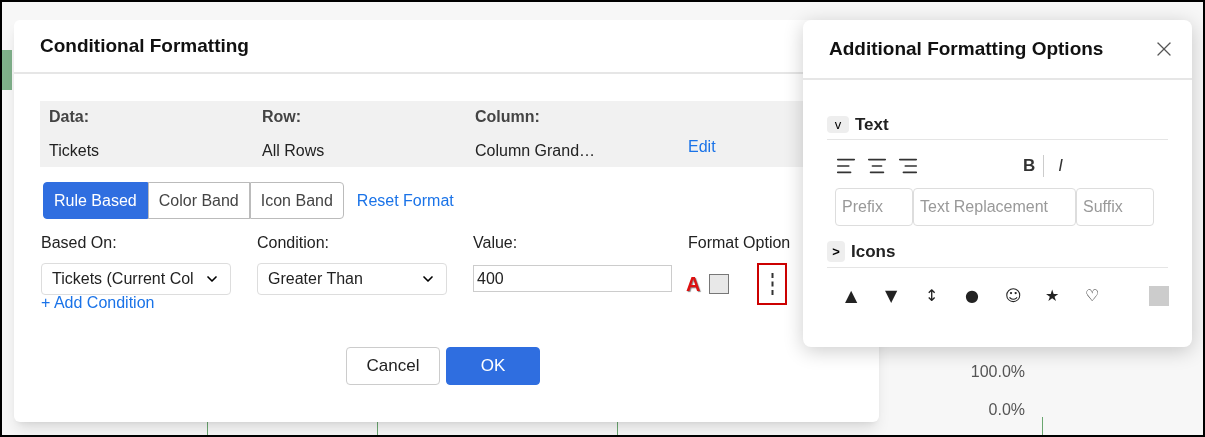 The image size is (1205, 437). I want to click on icon-option: ★, so click(1065, 296).